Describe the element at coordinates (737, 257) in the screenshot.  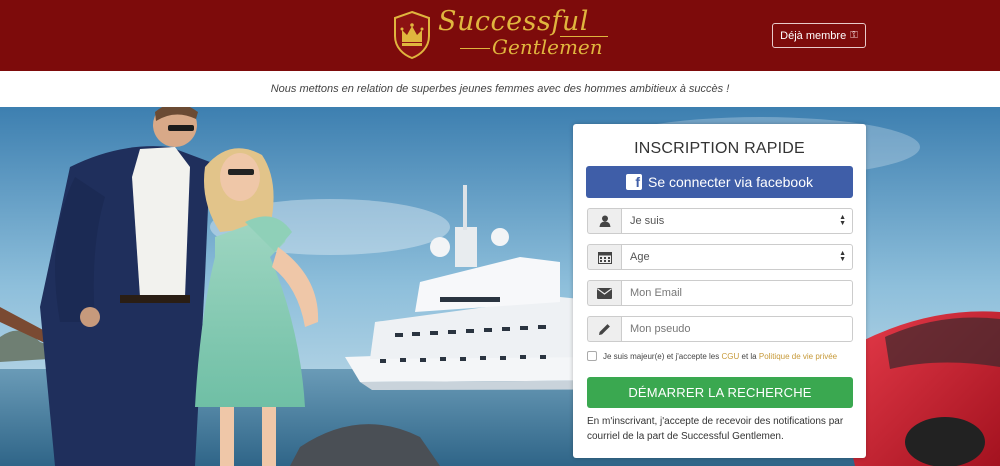
I see `age-select: Age ▲ ▼` at that location.